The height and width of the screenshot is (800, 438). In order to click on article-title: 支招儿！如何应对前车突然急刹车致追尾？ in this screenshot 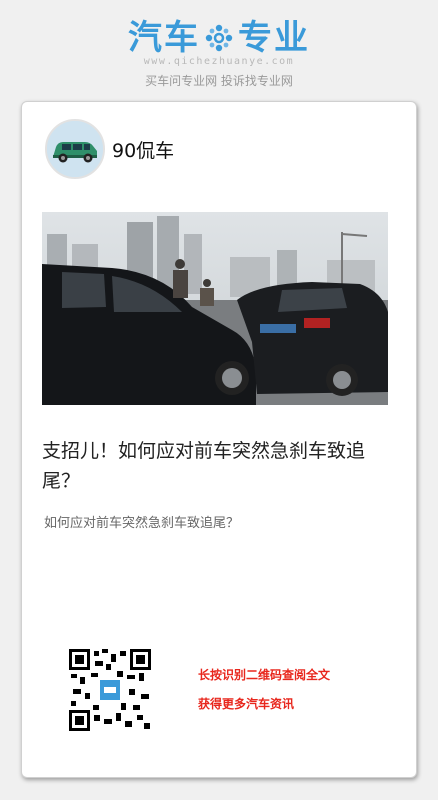, I will do `click(222, 466)`.